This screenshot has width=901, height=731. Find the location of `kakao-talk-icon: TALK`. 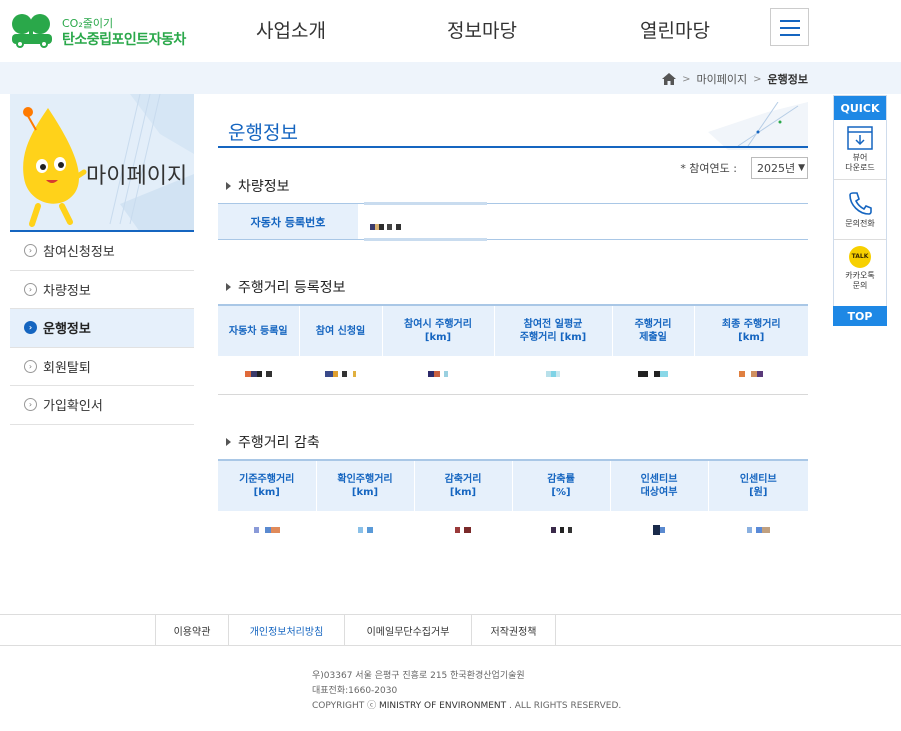

kakao-talk-icon: TALK is located at coordinates (860, 257).